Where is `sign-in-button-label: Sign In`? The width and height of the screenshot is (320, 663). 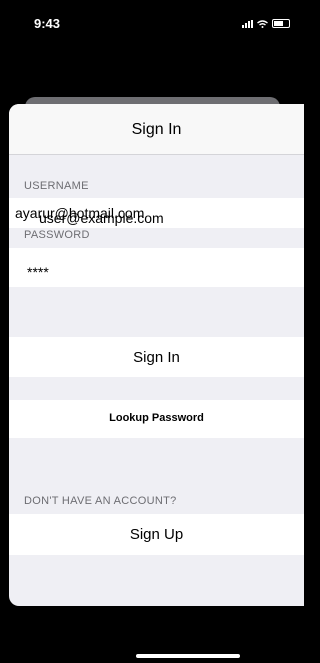 sign-in-button-label: Sign In is located at coordinates (156, 357).